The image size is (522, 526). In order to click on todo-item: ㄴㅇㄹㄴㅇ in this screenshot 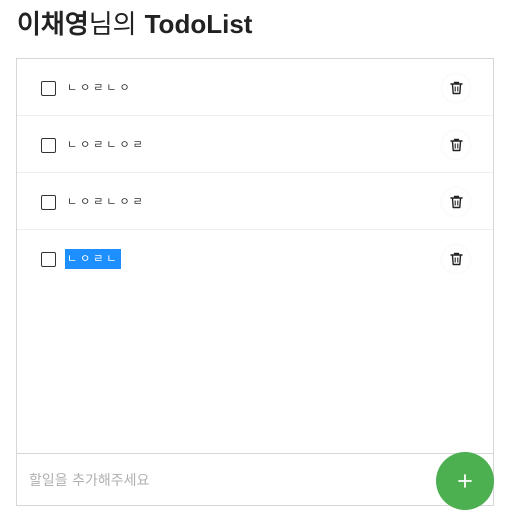, I will do `click(255, 87)`.